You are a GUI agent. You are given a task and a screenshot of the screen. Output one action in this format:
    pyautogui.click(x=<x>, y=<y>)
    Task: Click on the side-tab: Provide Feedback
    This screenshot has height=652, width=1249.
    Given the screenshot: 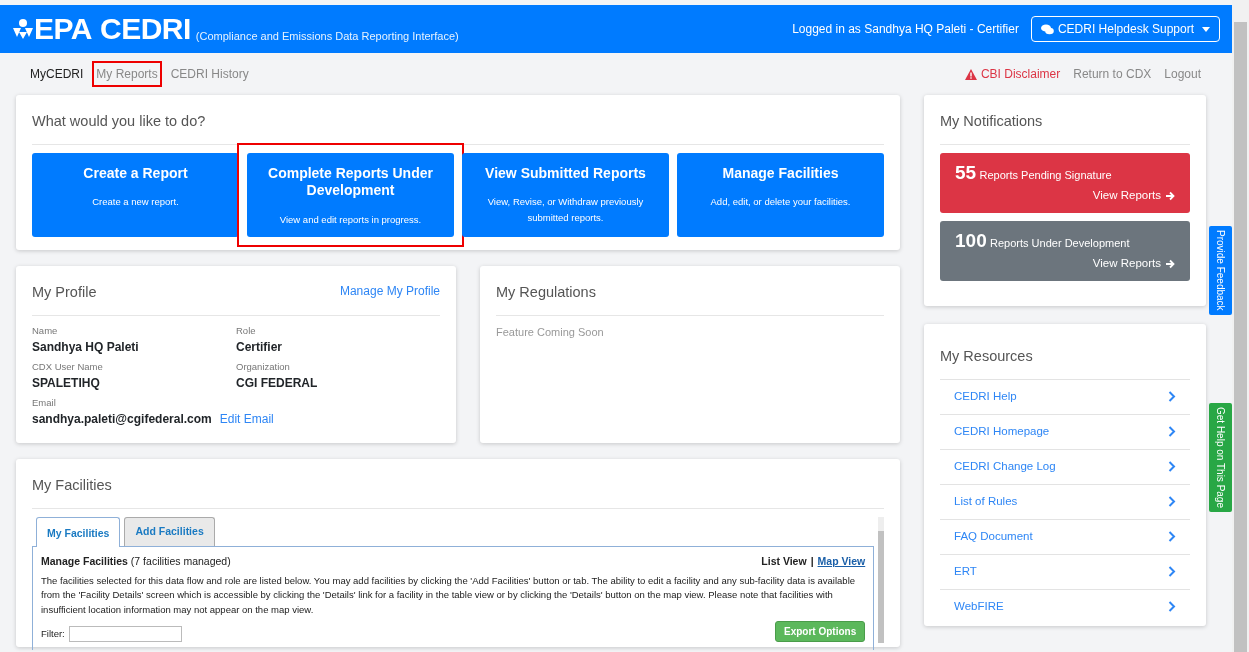 What is the action you would take?
    pyautogui.click(x=1220, y=270)
    